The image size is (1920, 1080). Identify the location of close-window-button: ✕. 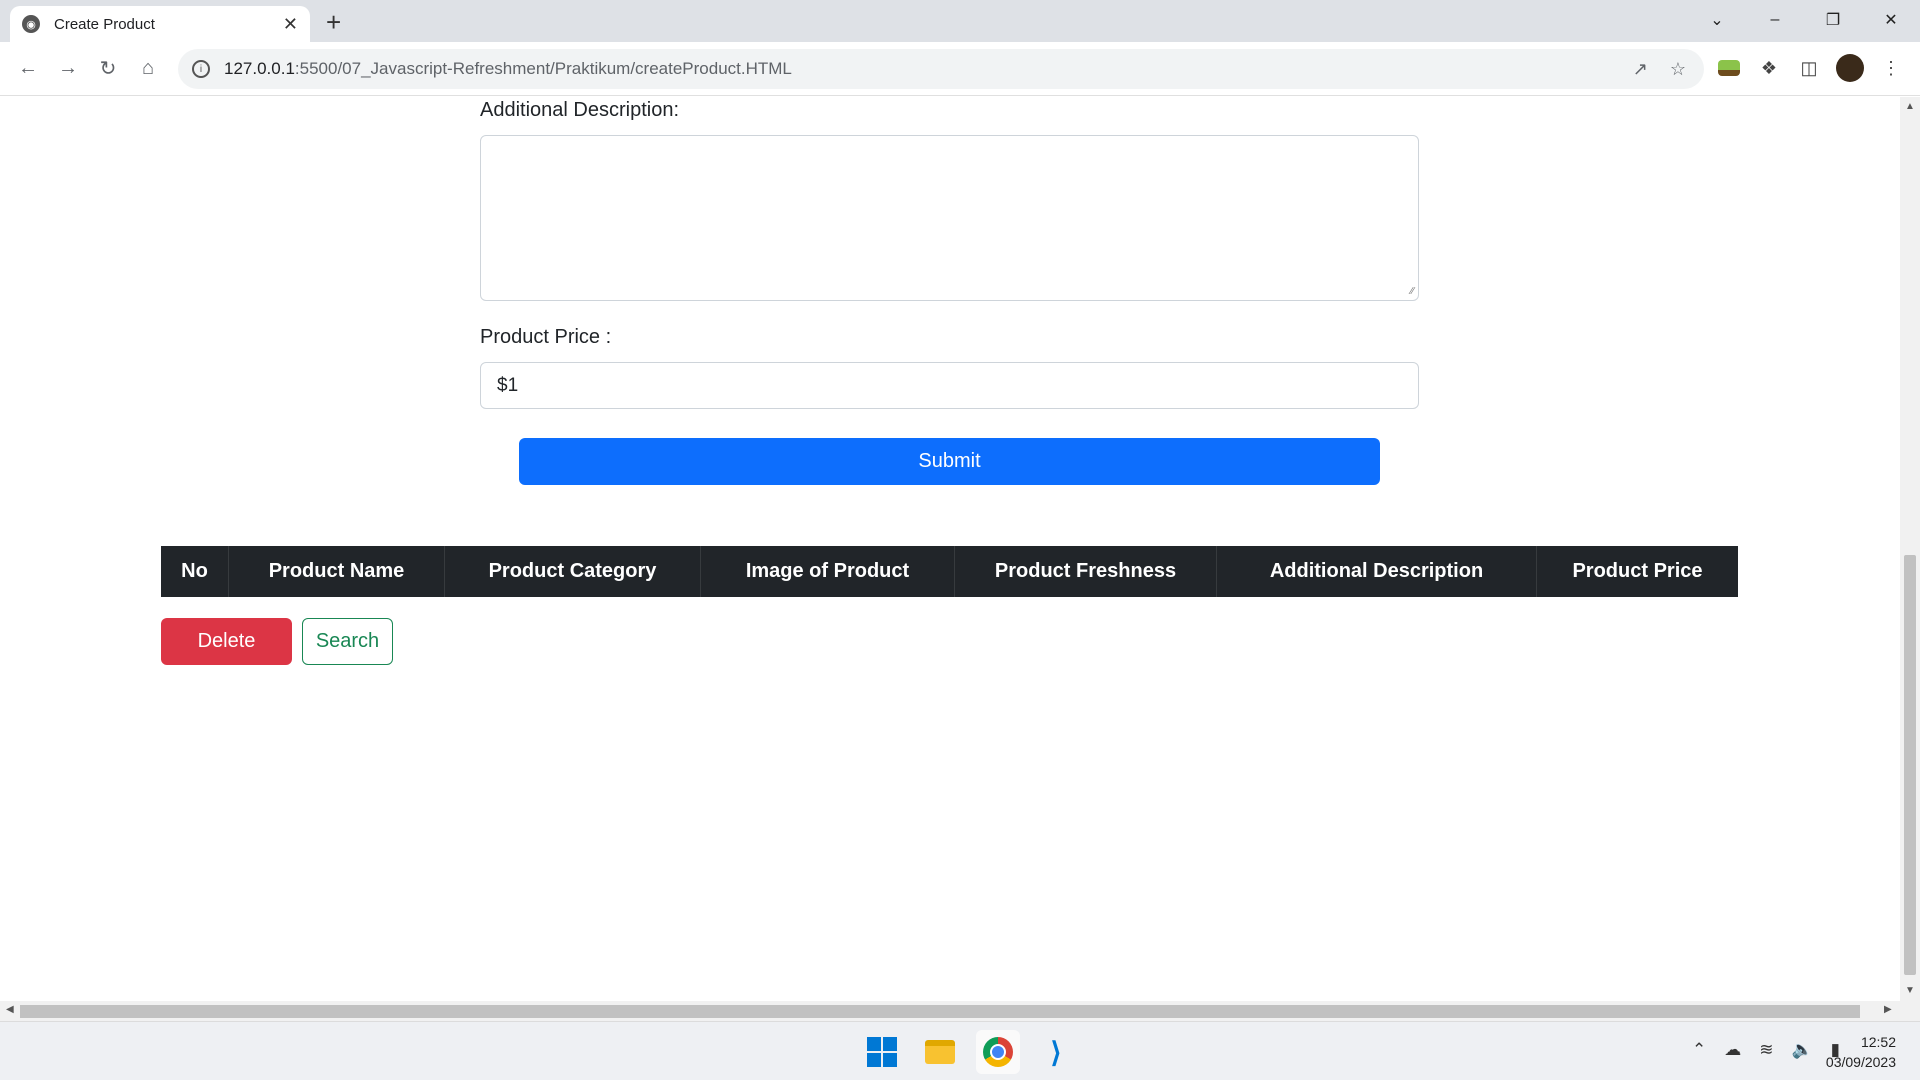
(1891, 20).